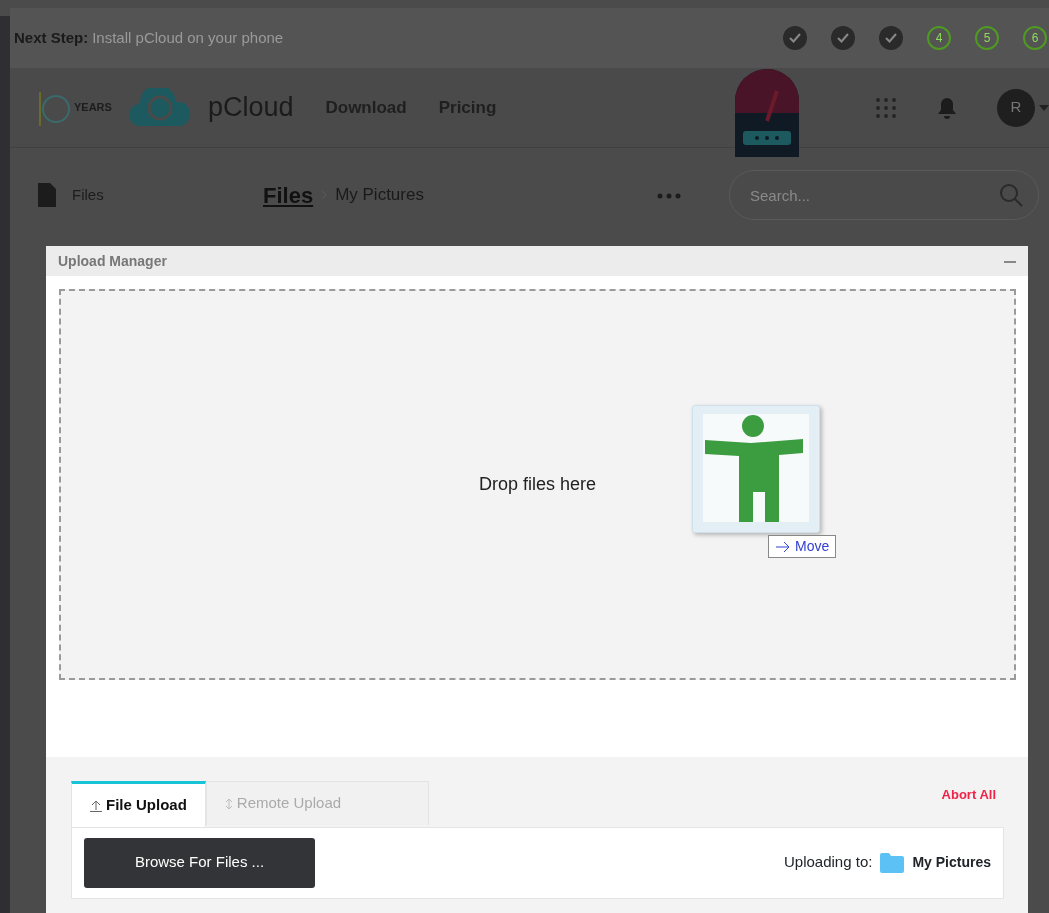  Describe the element at coordinates (112, 261) in the screenshot. I see `dialog-title: Upload Manager` at that location.